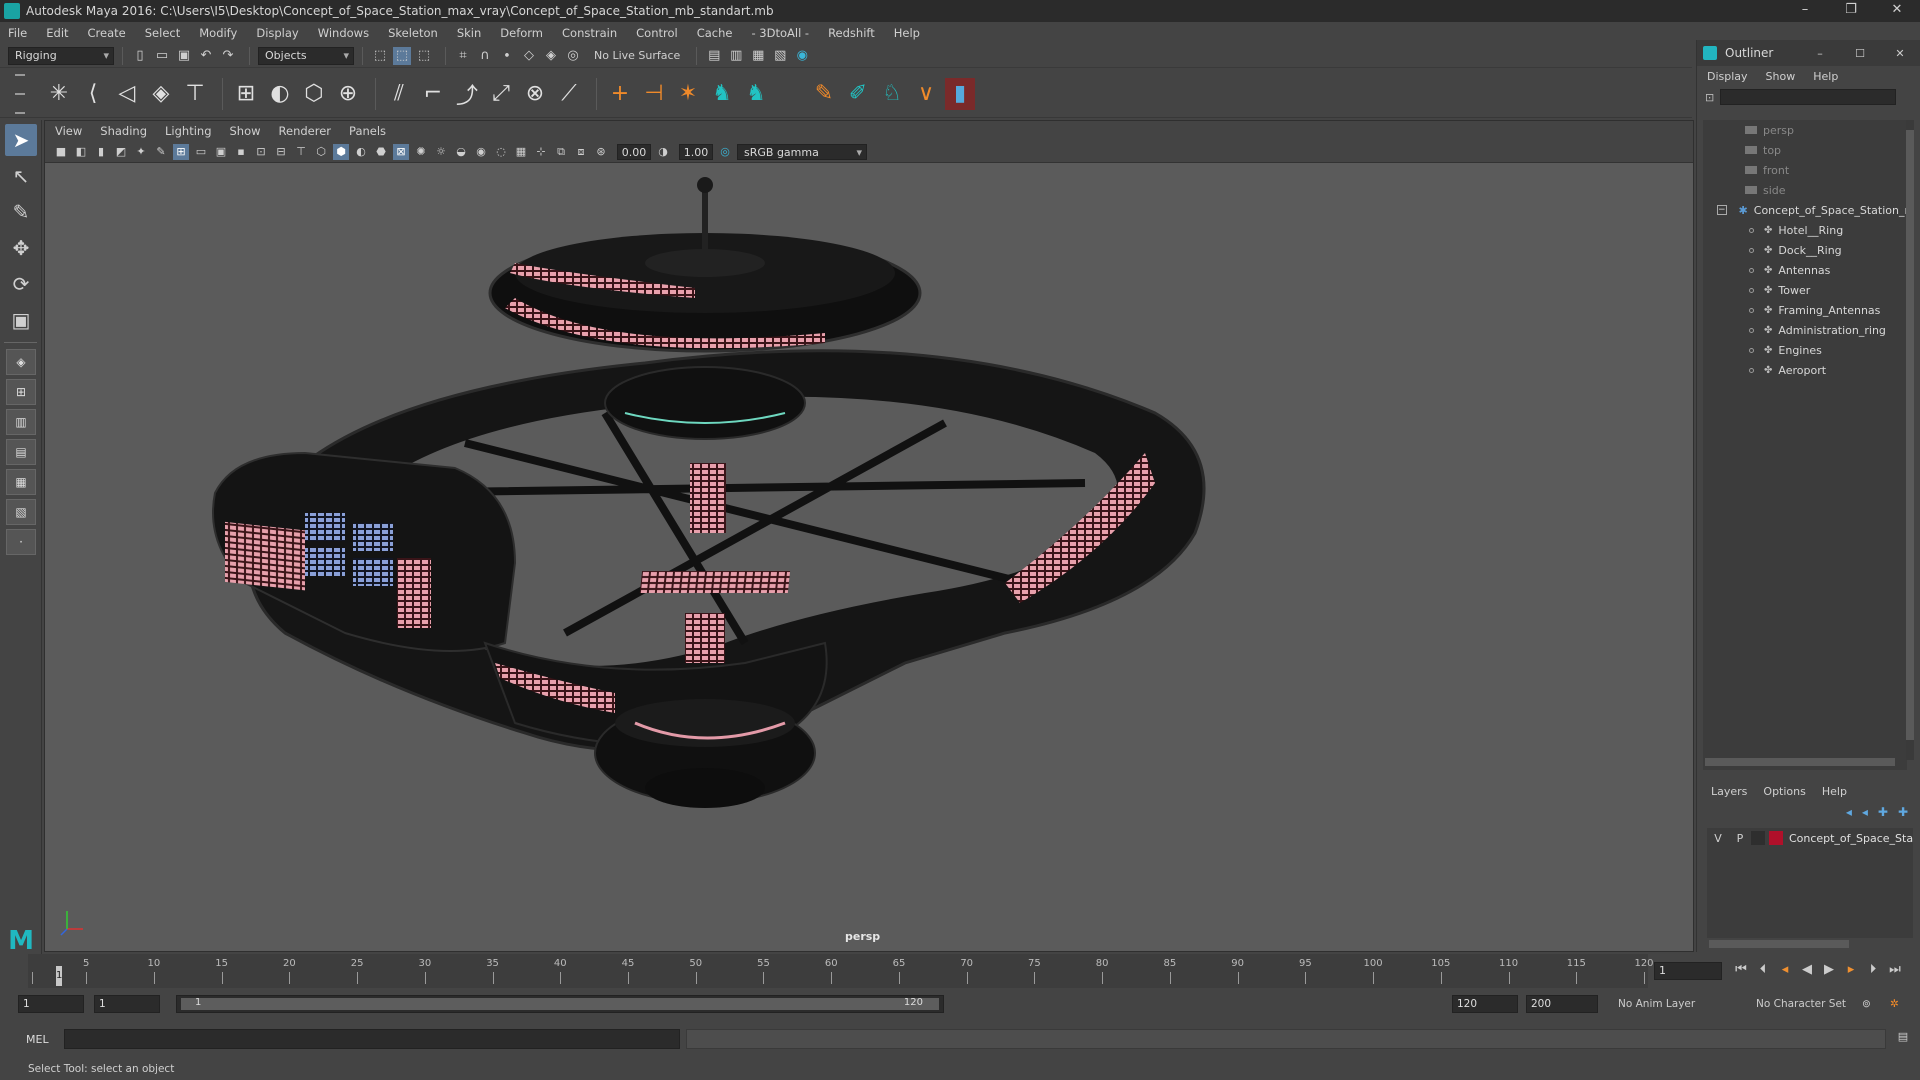  What do you see at coordinates (123, 131) in the screenshot?
I see `panel-menu-shading: Shading` at bounding box center [123, 131].